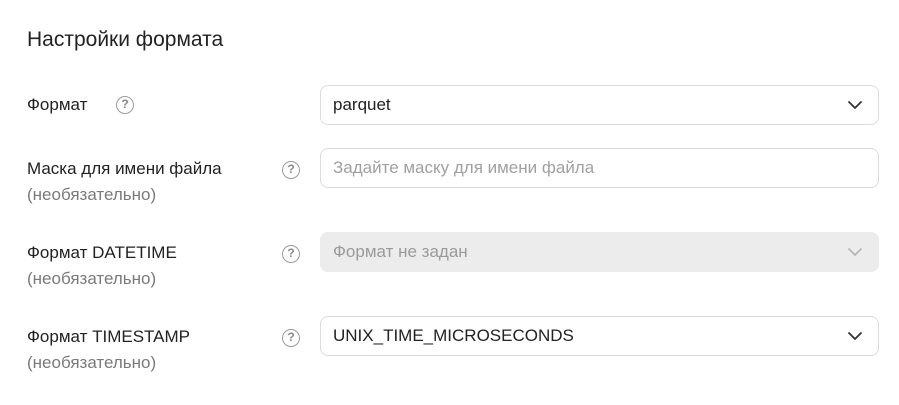  I want to click on datetime-optional-text: (необязательно), so click(92, 278).